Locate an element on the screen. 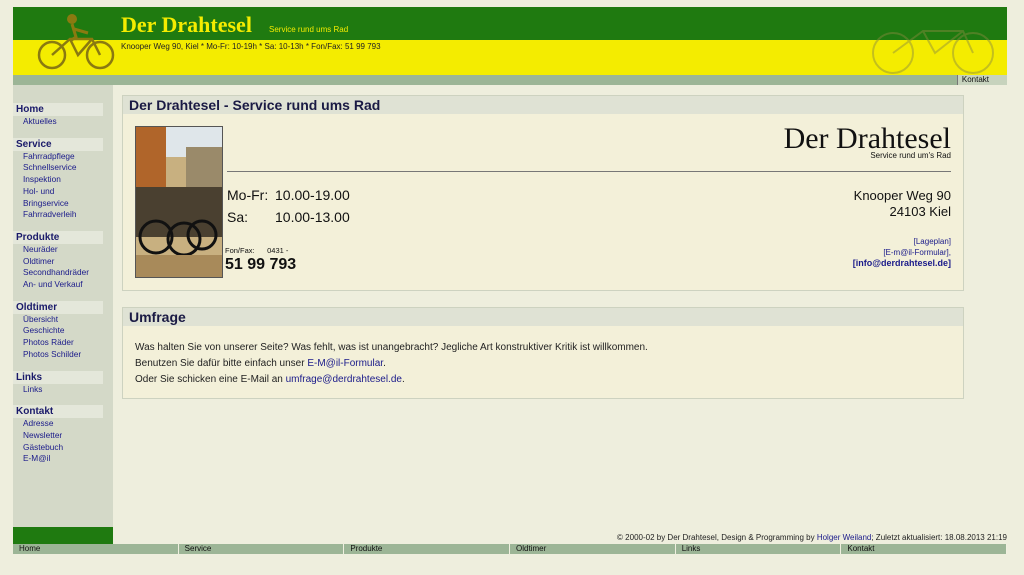  hours-day-label: Mo-Fr: is located at coordinates (248, 195).